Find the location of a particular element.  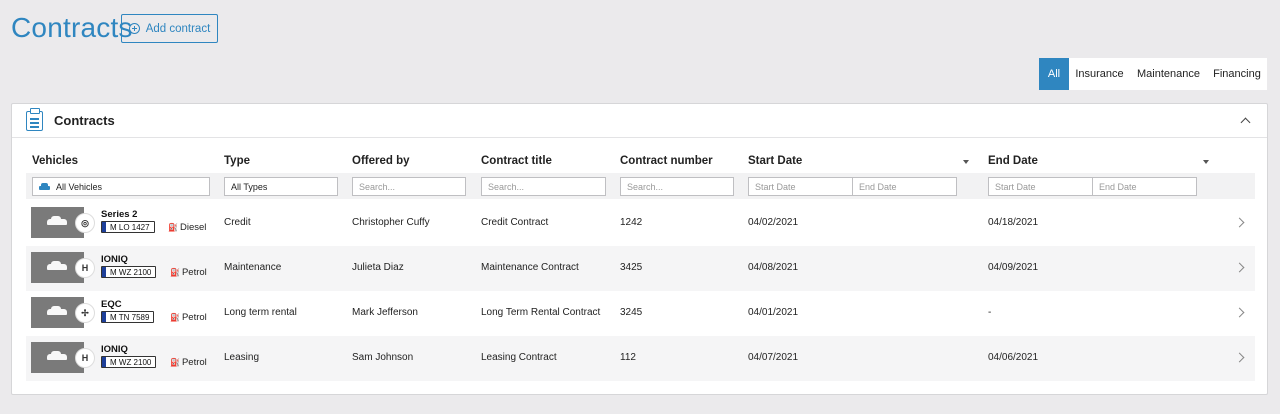

column-header-start-date: Start Date is located at coordinates (775, 161).